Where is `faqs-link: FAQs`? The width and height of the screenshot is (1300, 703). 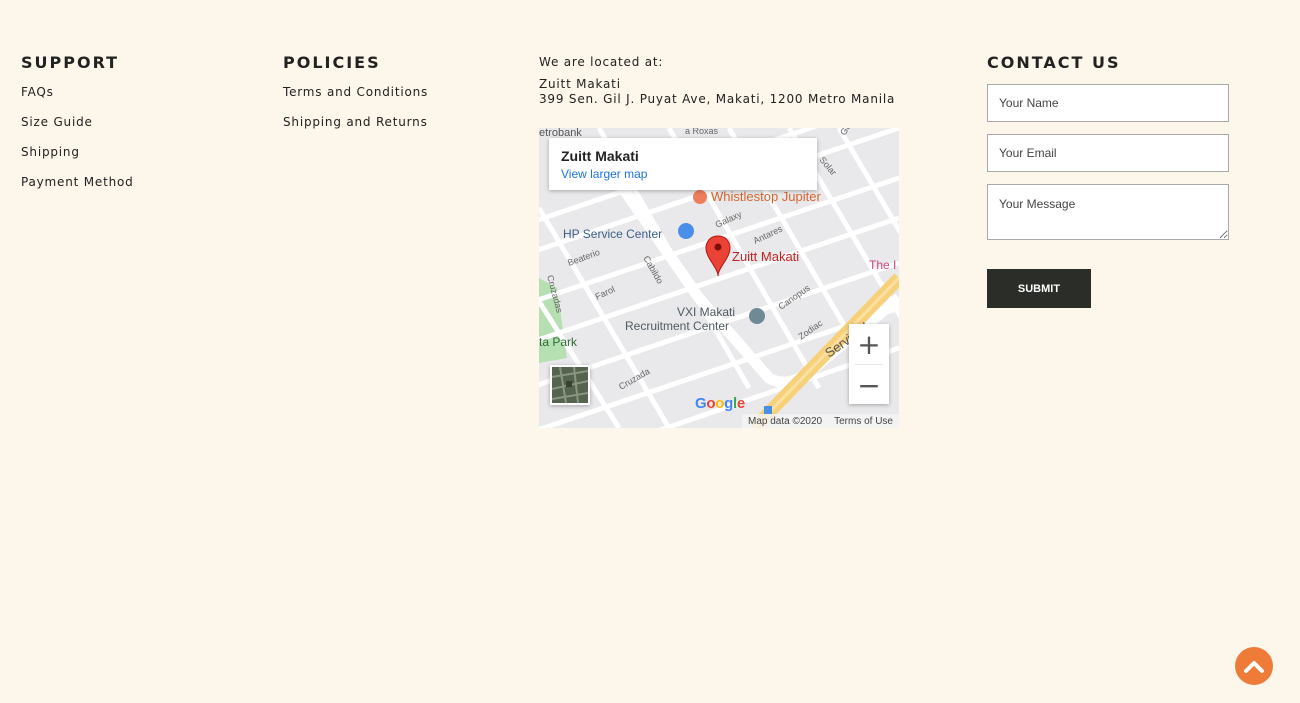 faqs-link: FAQs is located at coordinates (37, 92).